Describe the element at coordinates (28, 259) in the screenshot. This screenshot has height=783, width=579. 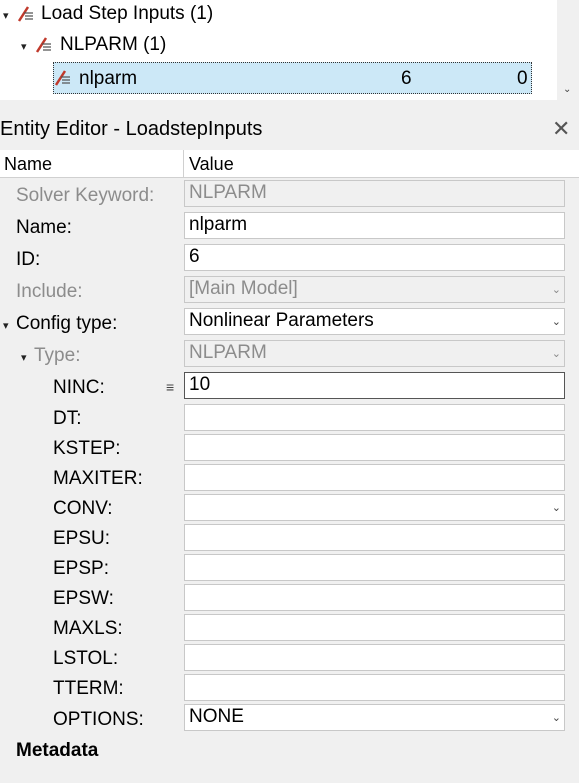
I see `id-label: ID:` at that location.